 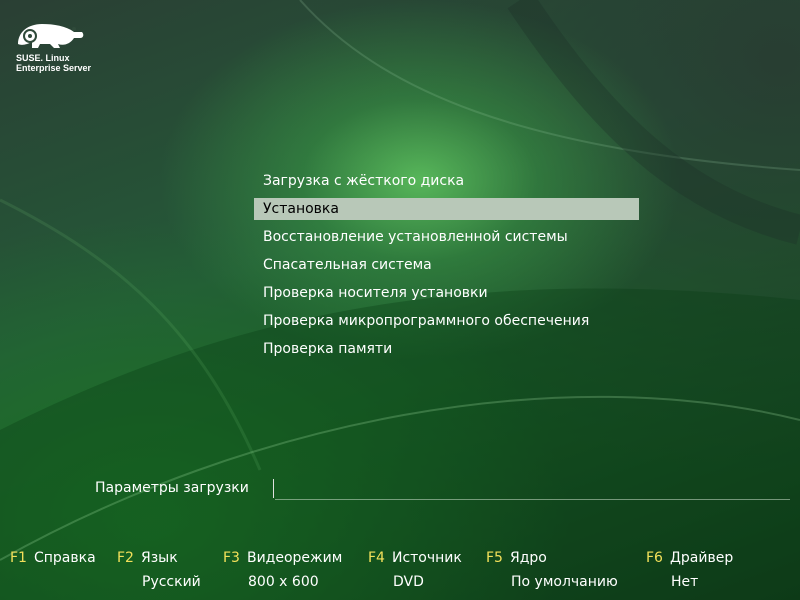 What do you see at coordinates (376, 558) in the screenshot?
I see `f4-key-label: F4` at bounding box center [376, 558].